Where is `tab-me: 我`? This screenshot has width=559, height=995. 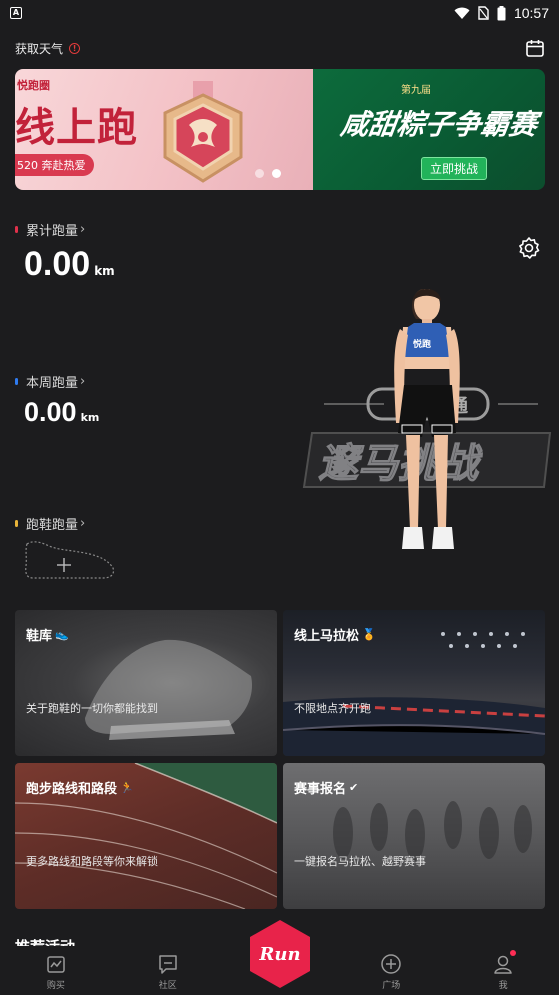
tab-me: 我 is located at coordinates (503, 970).